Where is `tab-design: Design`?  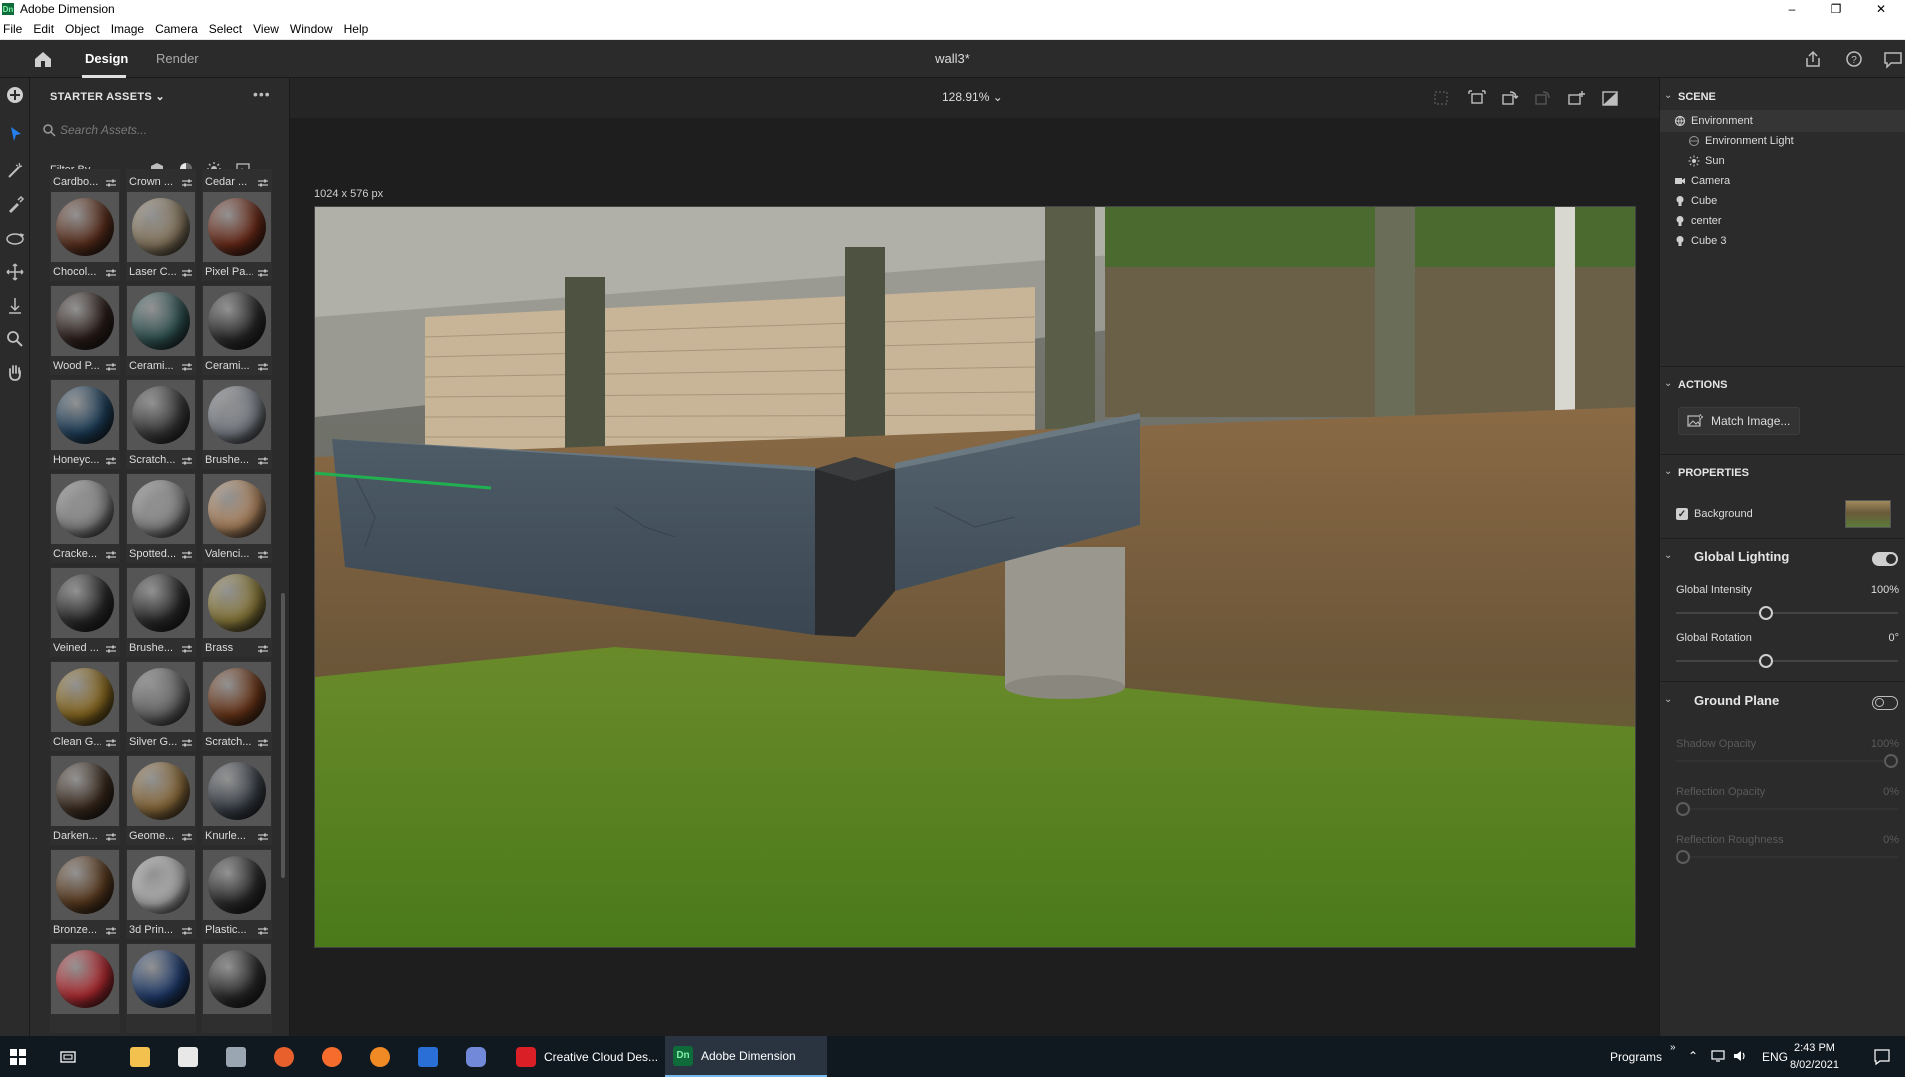
tab-design: Design is located at coordinates (106, 58).